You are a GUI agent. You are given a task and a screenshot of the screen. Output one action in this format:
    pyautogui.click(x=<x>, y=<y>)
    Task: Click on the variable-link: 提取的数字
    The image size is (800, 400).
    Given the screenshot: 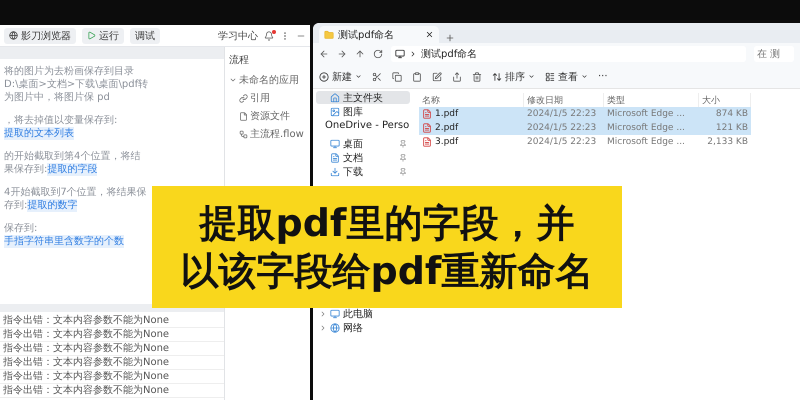 What is the action you would take?
    pyautogui.click(x=52, y=205)
    